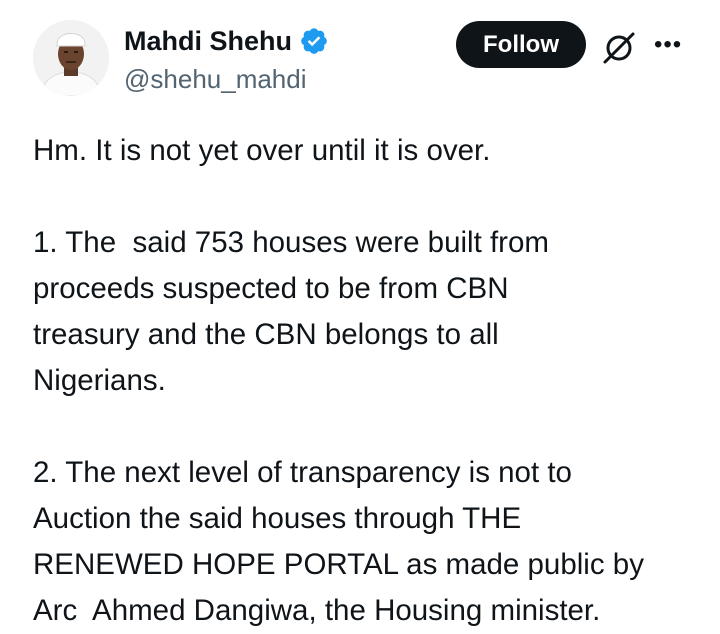 This screenshot has width=720, height=634. Describe the element at coordinates (619, 47) in the screenshot. I see `grok-icon` at that location.